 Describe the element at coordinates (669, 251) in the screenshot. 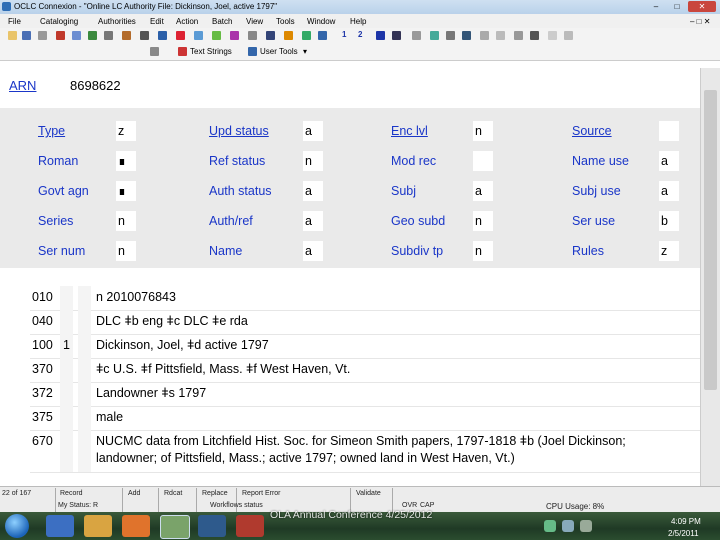

I see `fixed-field-value-4-3: z` at that location.